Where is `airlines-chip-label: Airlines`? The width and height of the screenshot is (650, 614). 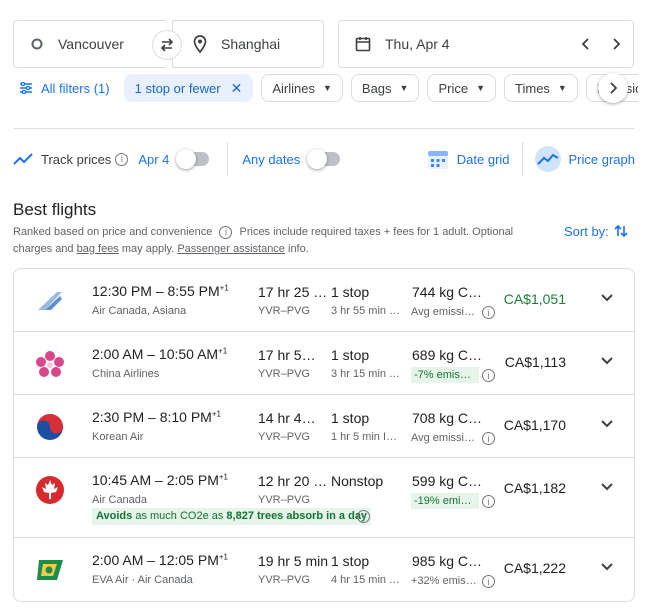
airlines-chip-label: Airlines is located at coordinates (293, 88).